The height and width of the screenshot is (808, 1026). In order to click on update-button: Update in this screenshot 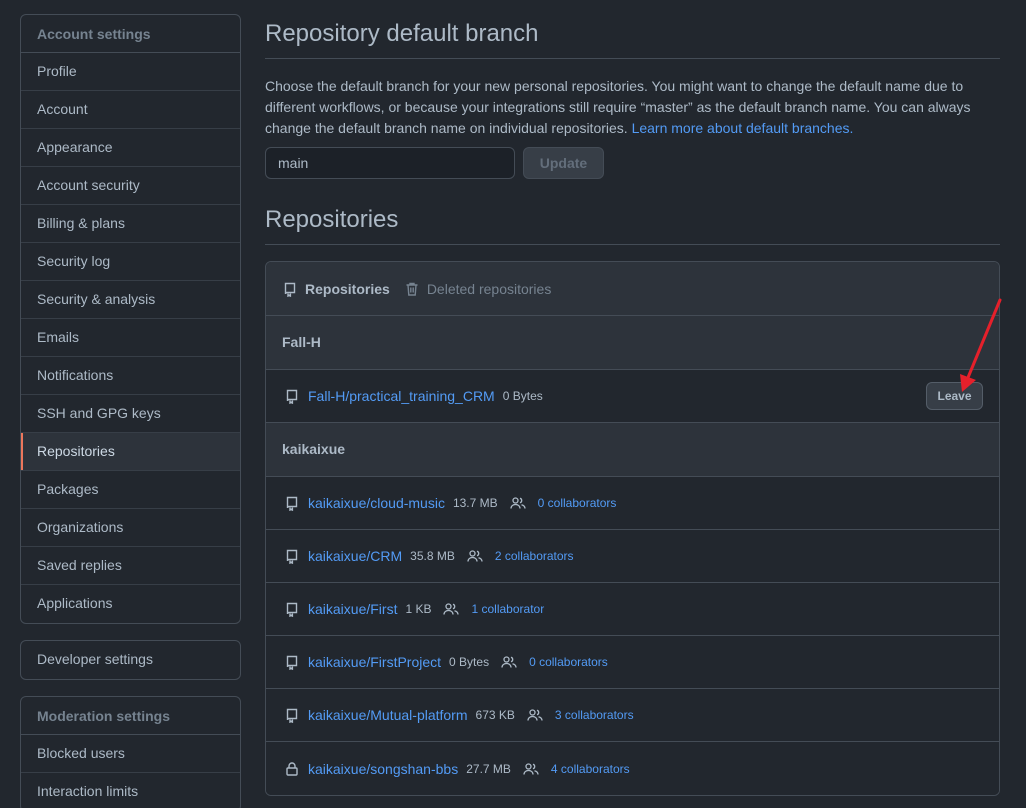, I will do `click(563, 163)`.